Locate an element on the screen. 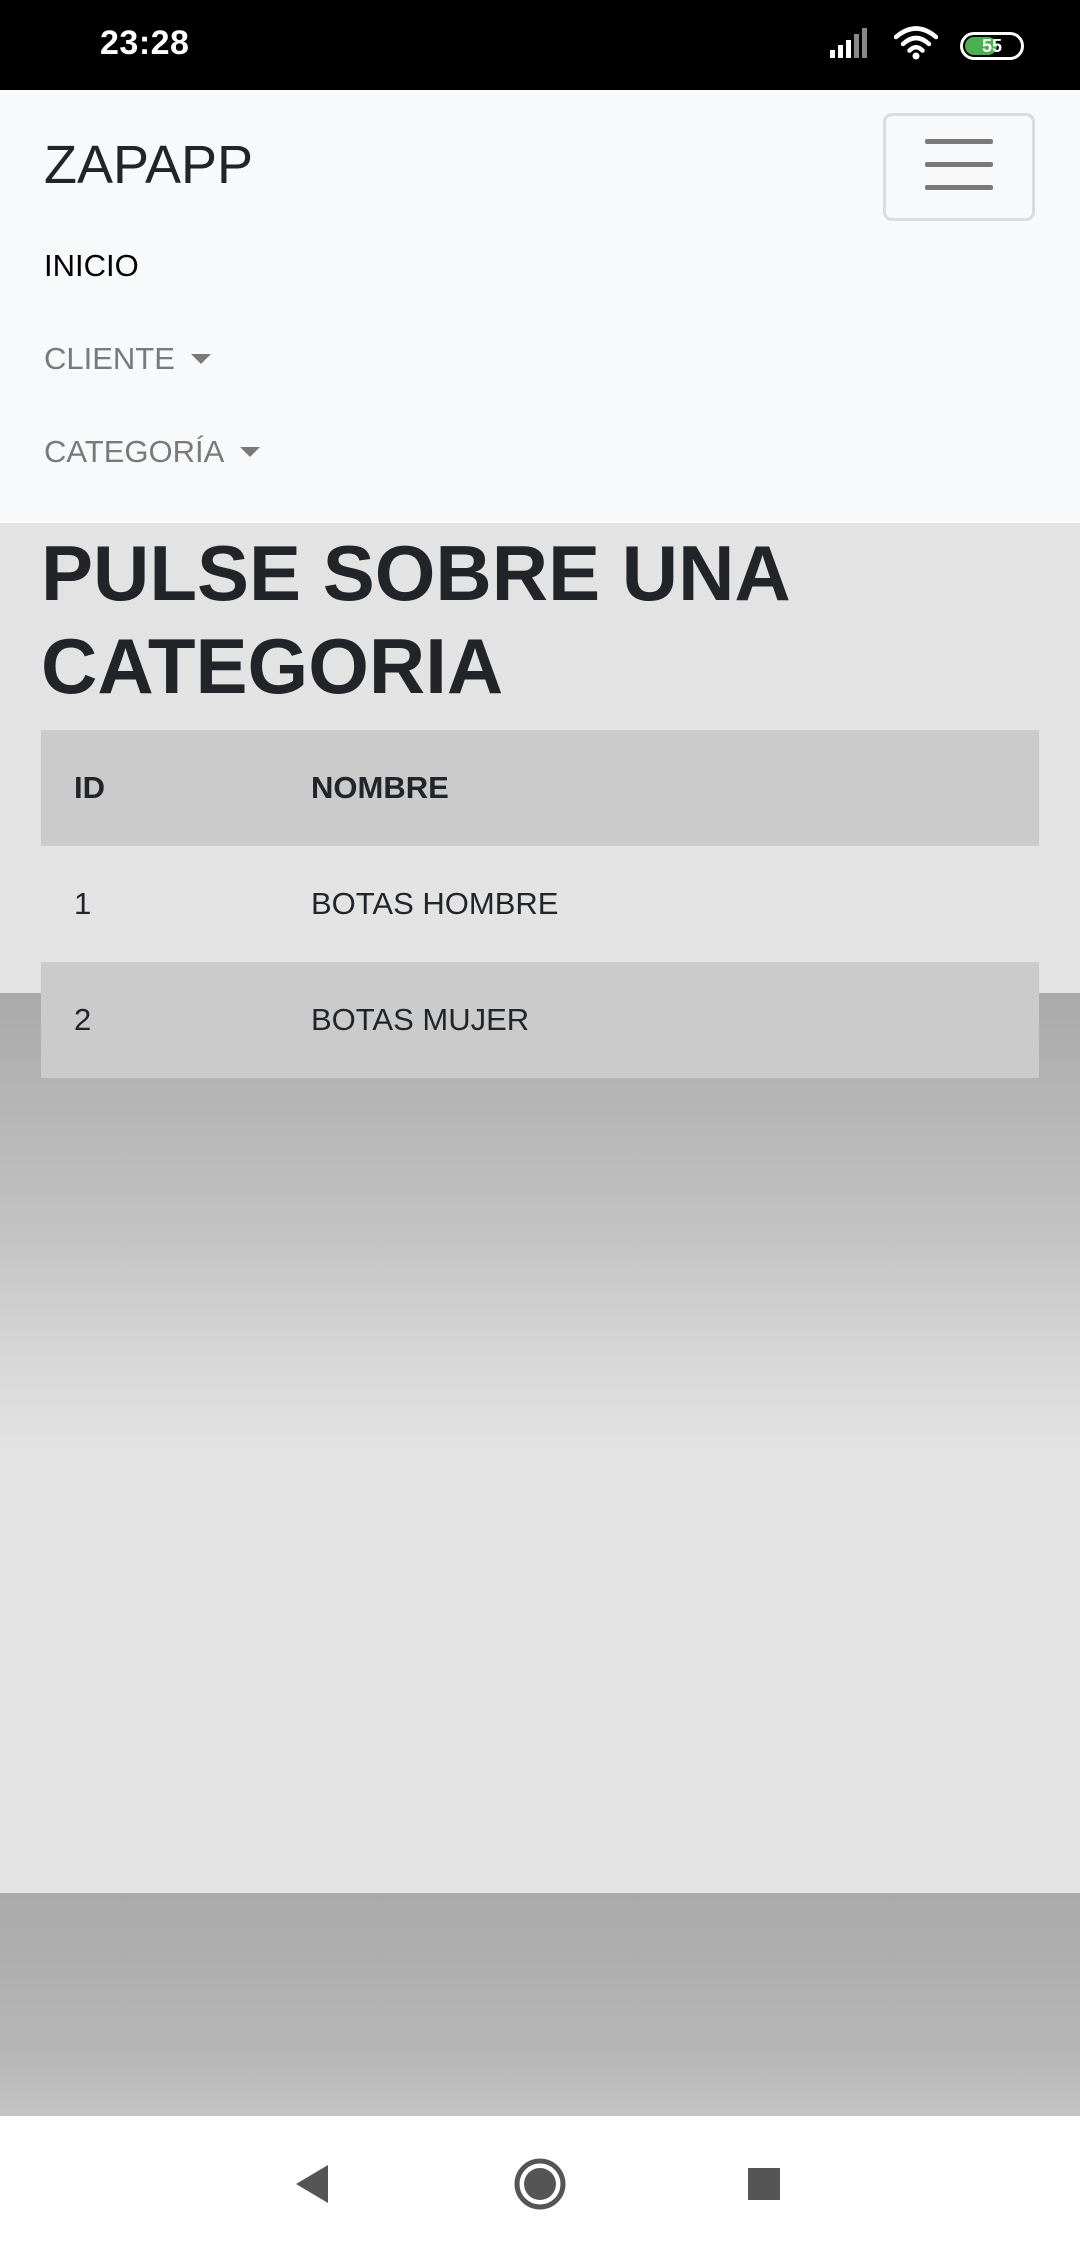  hamburger-menu-icon is located at coordinates (959, 167).